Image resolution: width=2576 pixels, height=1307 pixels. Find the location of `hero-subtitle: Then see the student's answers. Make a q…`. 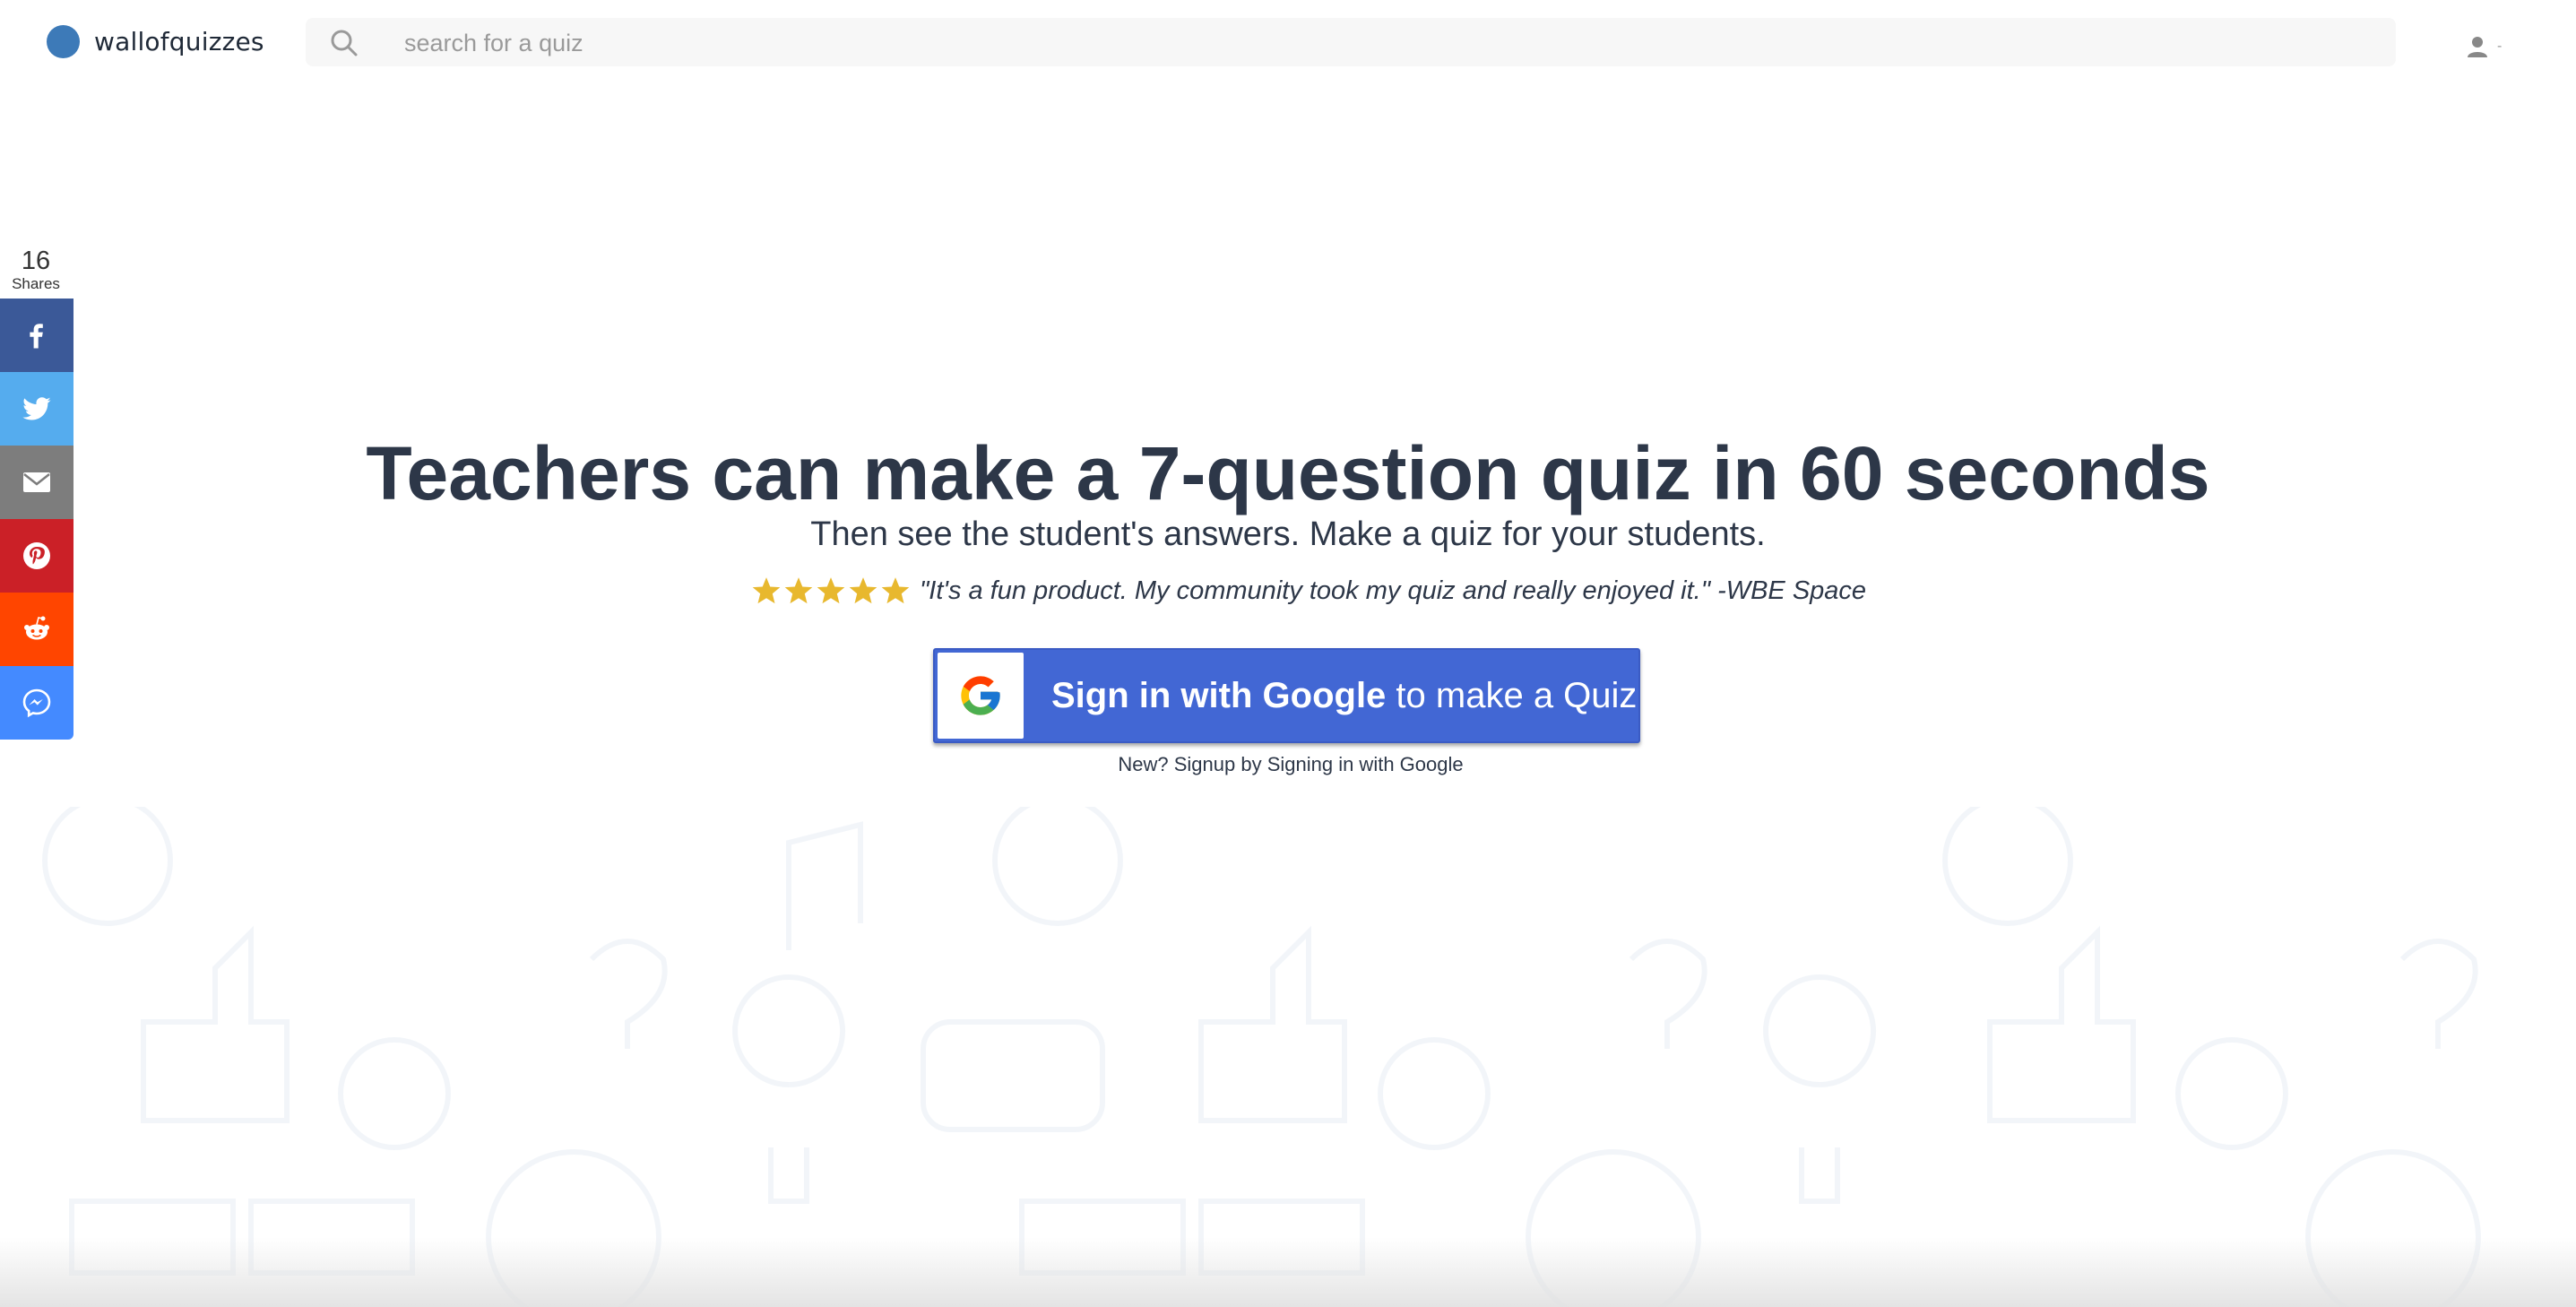

hero-subtitle: Then see the student's answers. Make a q… is located at coordinates (1288, 534).